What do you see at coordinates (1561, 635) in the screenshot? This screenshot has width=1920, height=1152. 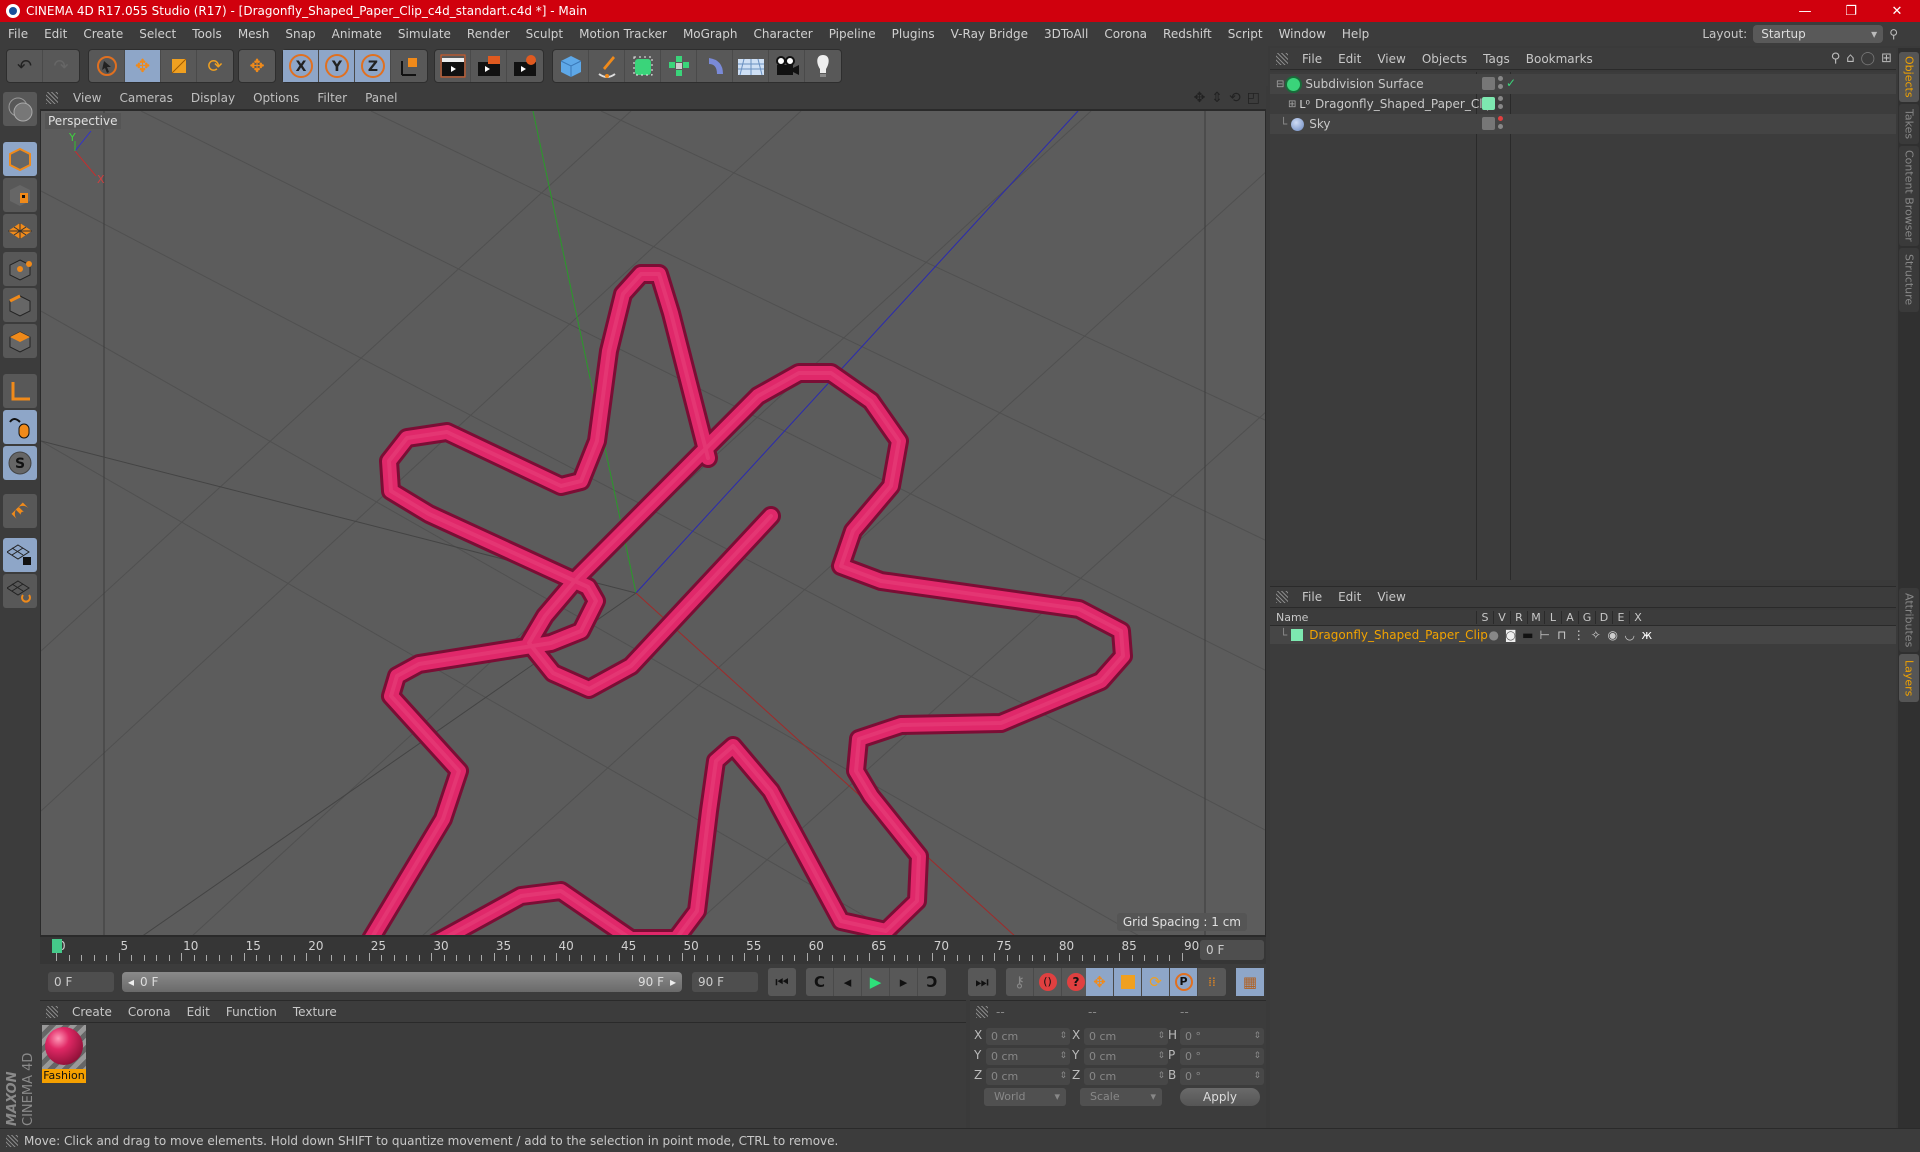 I see `lock-toggle-icon: ⊓` at bounding box center [1561, 635].